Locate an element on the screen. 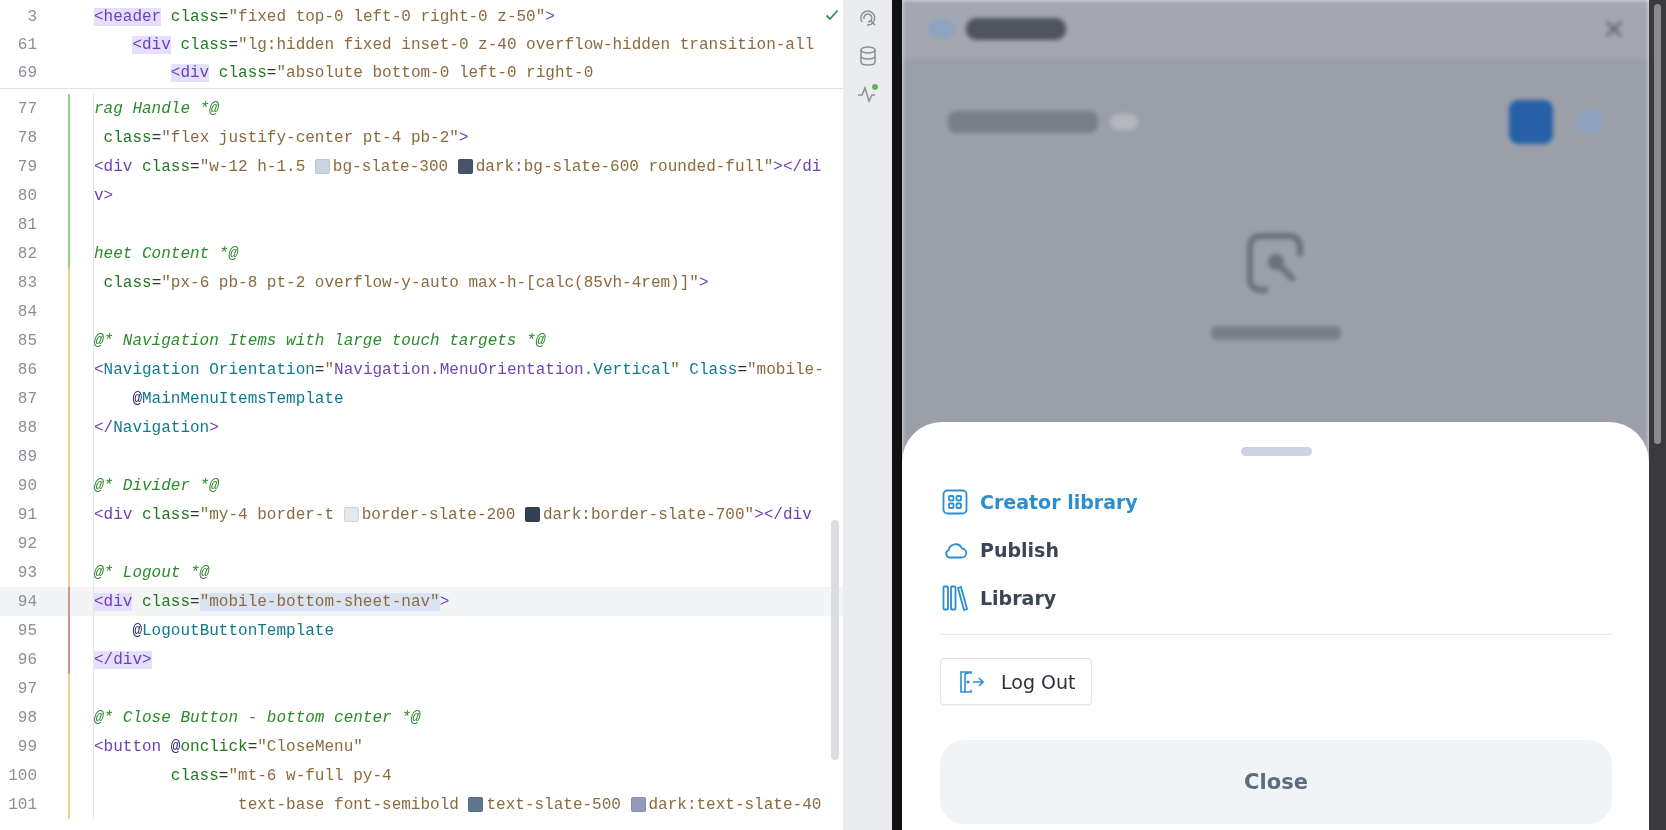  code-line: class="px-6 pb-8 pt-2 overflow-y-auto max-h-[calc(85vh-4rem)]"> is located at coordinates (406, 282).